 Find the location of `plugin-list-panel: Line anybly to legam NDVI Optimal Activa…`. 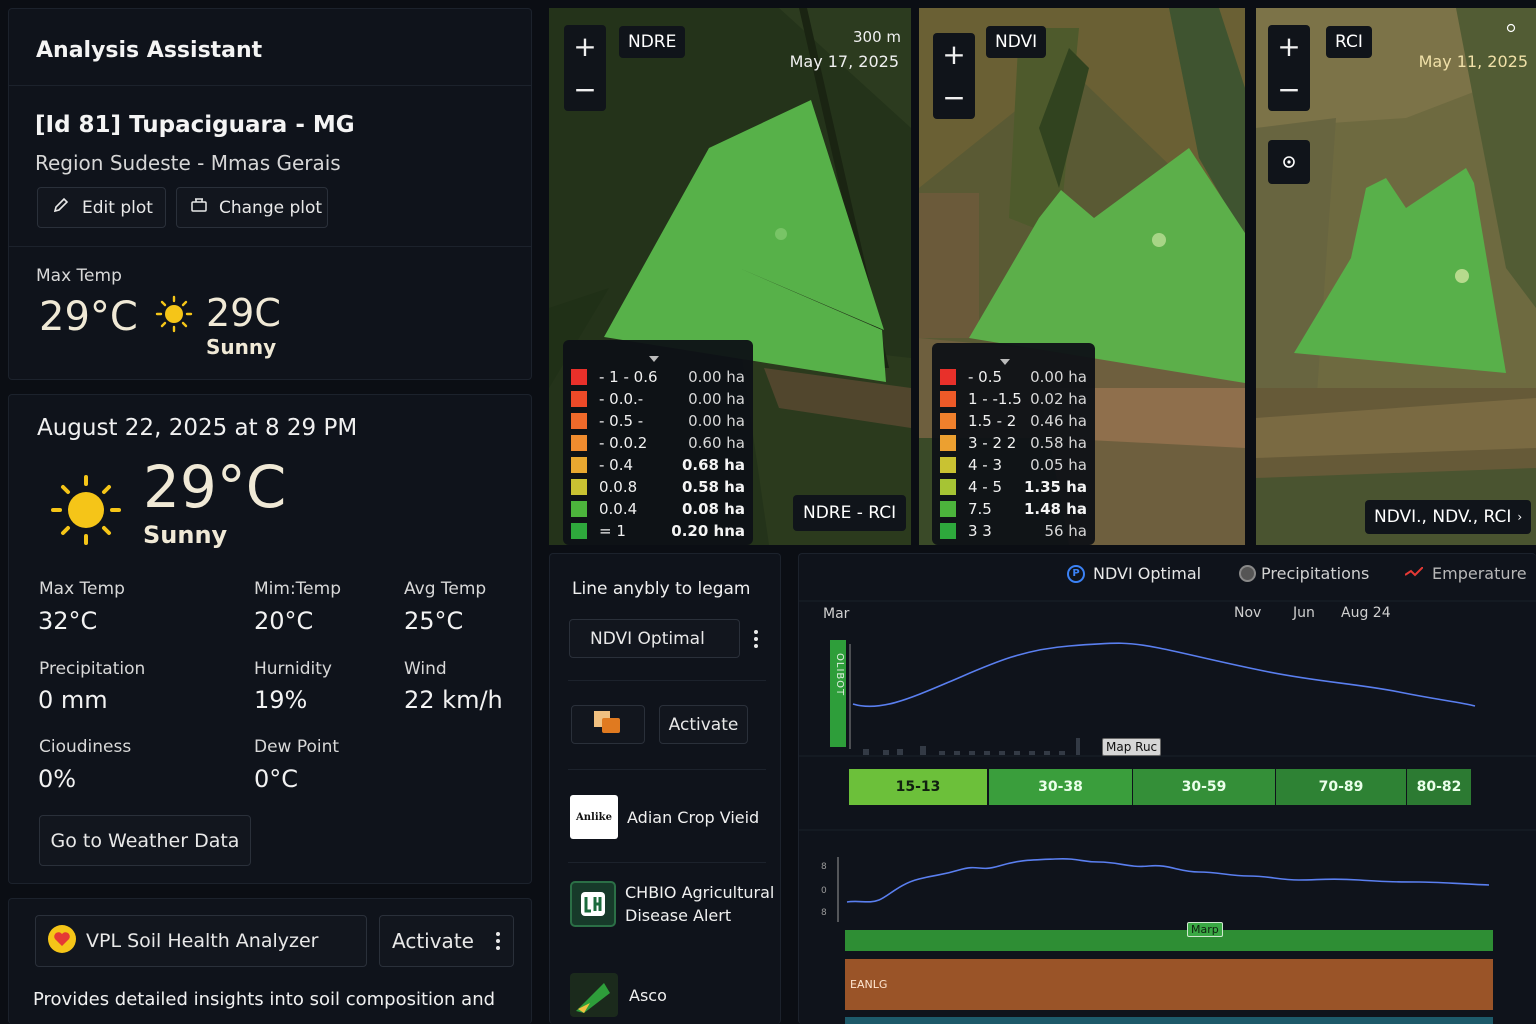

plugin-list-panel: Line anybly to legam NDVI Optimal Activa… is located at coordinates (665, 788).